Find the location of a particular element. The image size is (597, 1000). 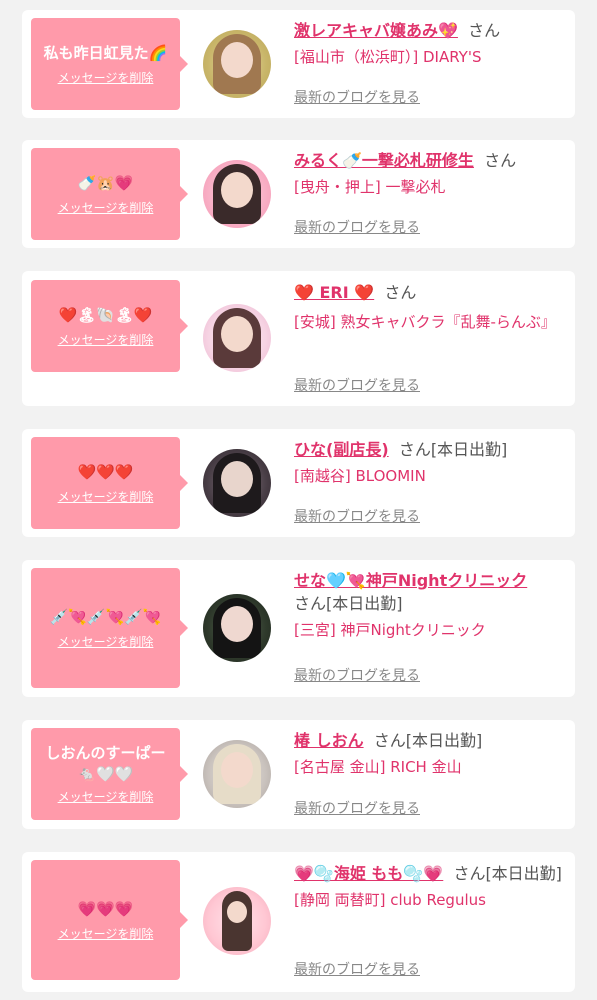

shop-name: [静岡 両替町] club Regulus is located at coordinates (390, 900).